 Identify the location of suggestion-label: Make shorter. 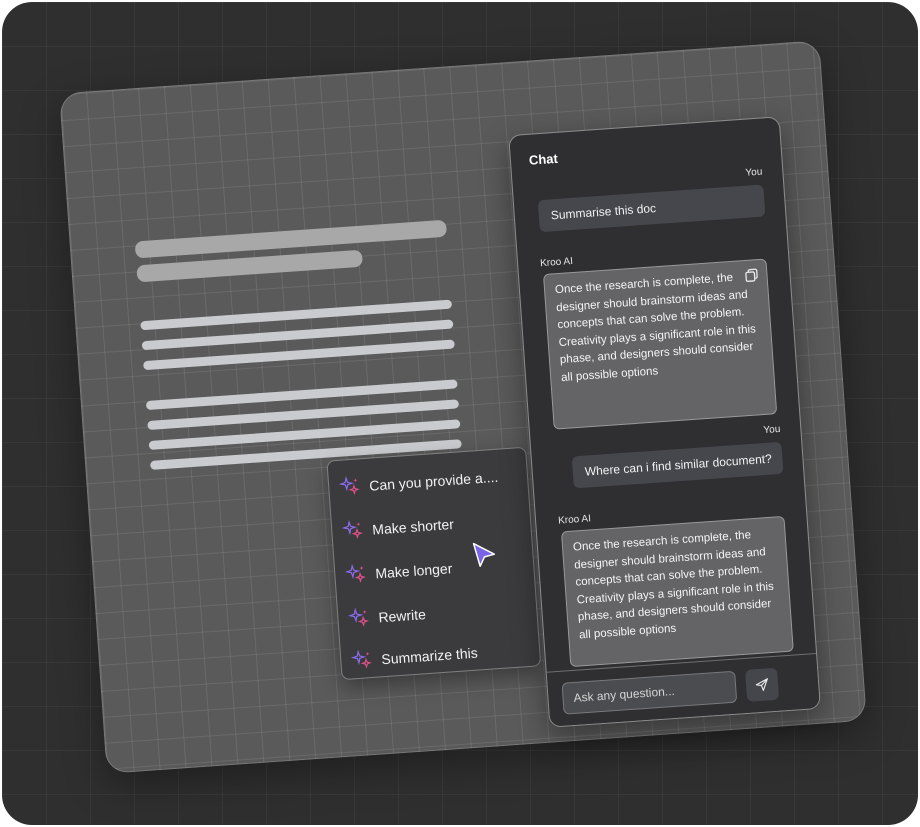
(413, 526).